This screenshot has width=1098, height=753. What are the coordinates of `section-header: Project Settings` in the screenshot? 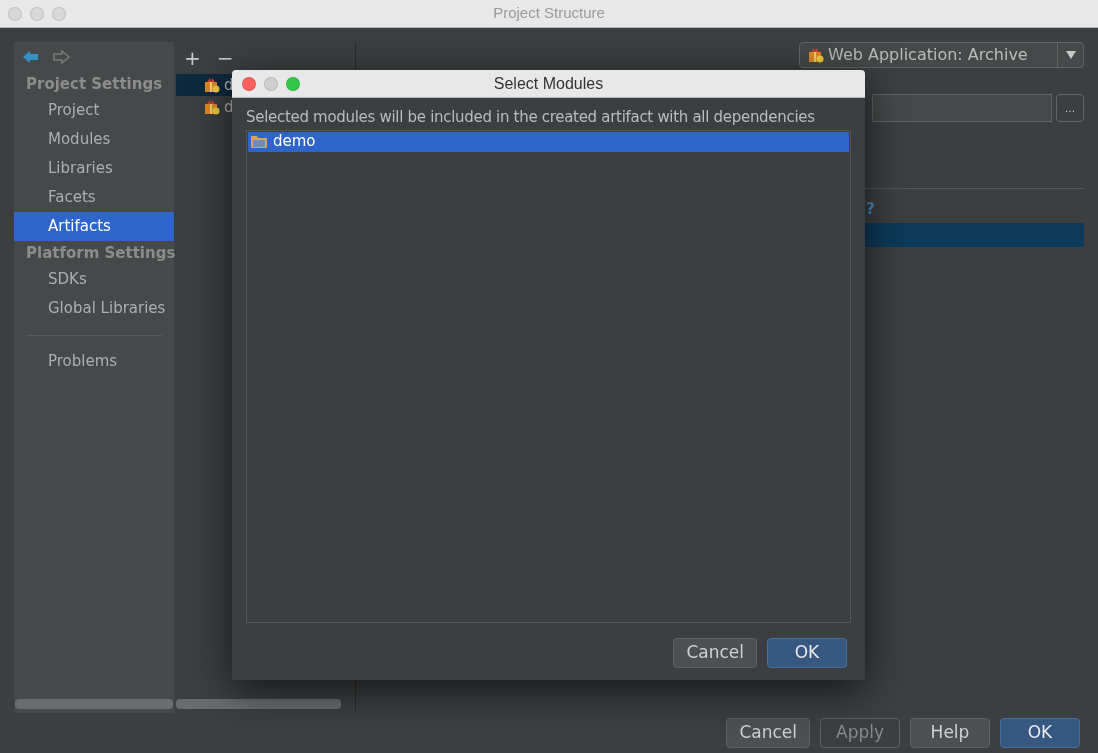 It's located at (94, 84).